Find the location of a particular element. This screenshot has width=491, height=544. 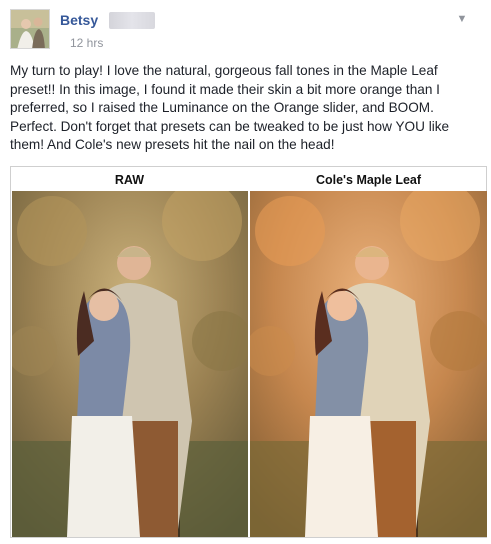

post-header: Betsy 12 hrs ▼ is located at coordinates (245, 31).